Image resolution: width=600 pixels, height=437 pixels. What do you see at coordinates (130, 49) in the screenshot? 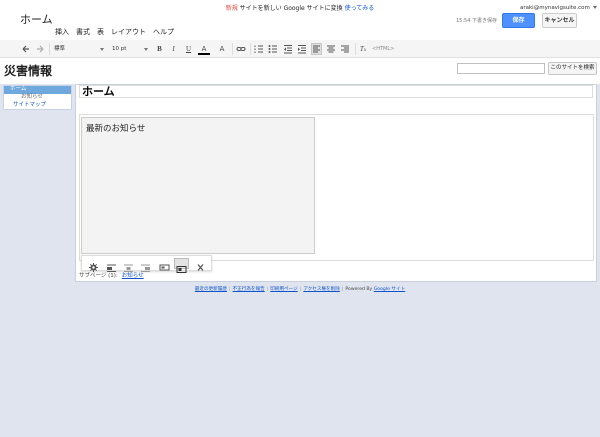
I see `font-size-dropdown: 10 pt` at bounding box center [130, 49].